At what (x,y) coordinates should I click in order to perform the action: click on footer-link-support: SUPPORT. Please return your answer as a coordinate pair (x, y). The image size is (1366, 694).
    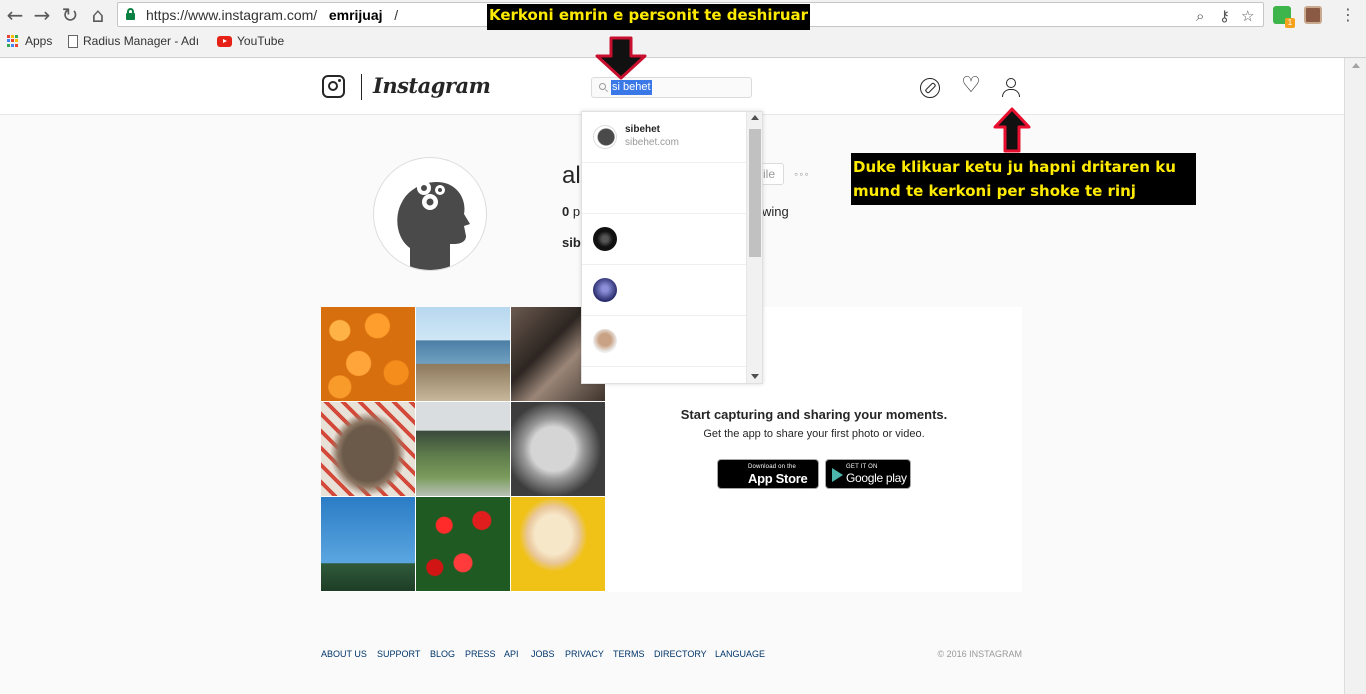
    Looking at the image, I should click on (398, 654).